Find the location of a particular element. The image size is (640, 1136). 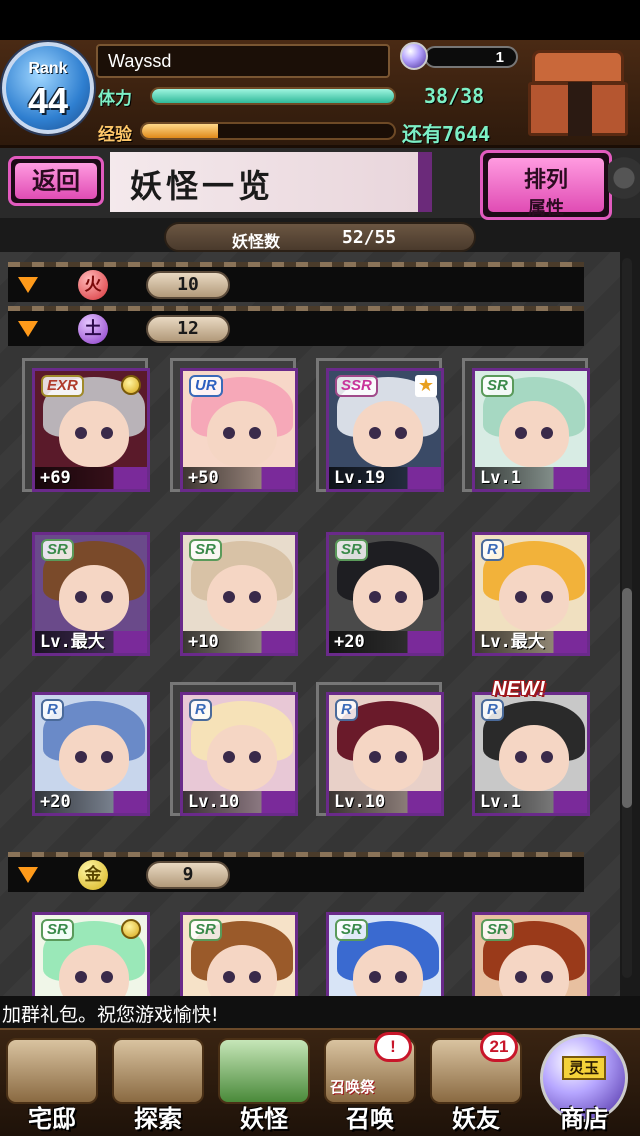

card-level: Lv.10 is located at coordinates (214, 802).